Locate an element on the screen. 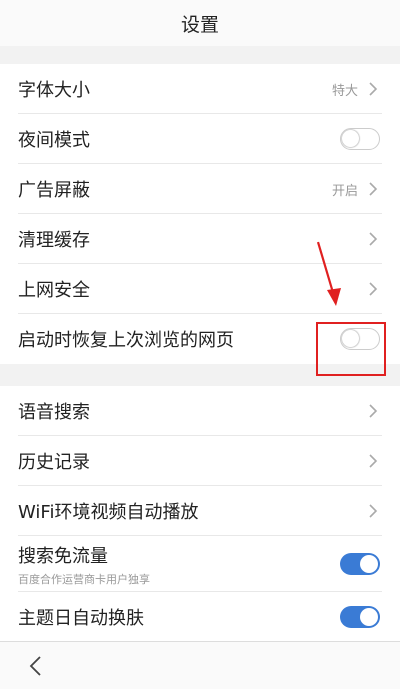  annotation-highlight-box is located at coordinates (351, 349).